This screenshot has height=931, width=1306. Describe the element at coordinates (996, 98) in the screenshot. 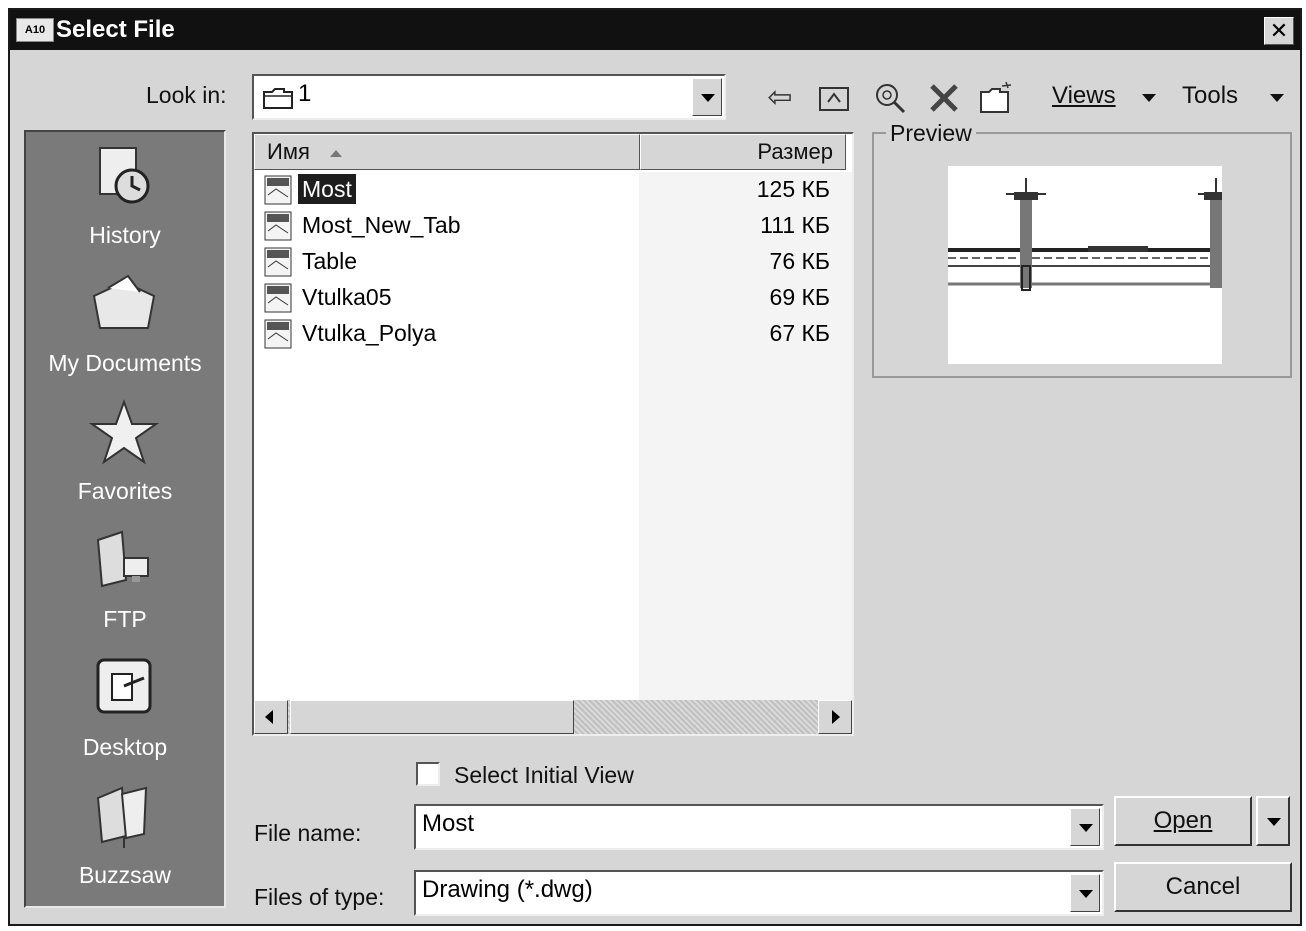

I see `new-folder-icon` at that location.